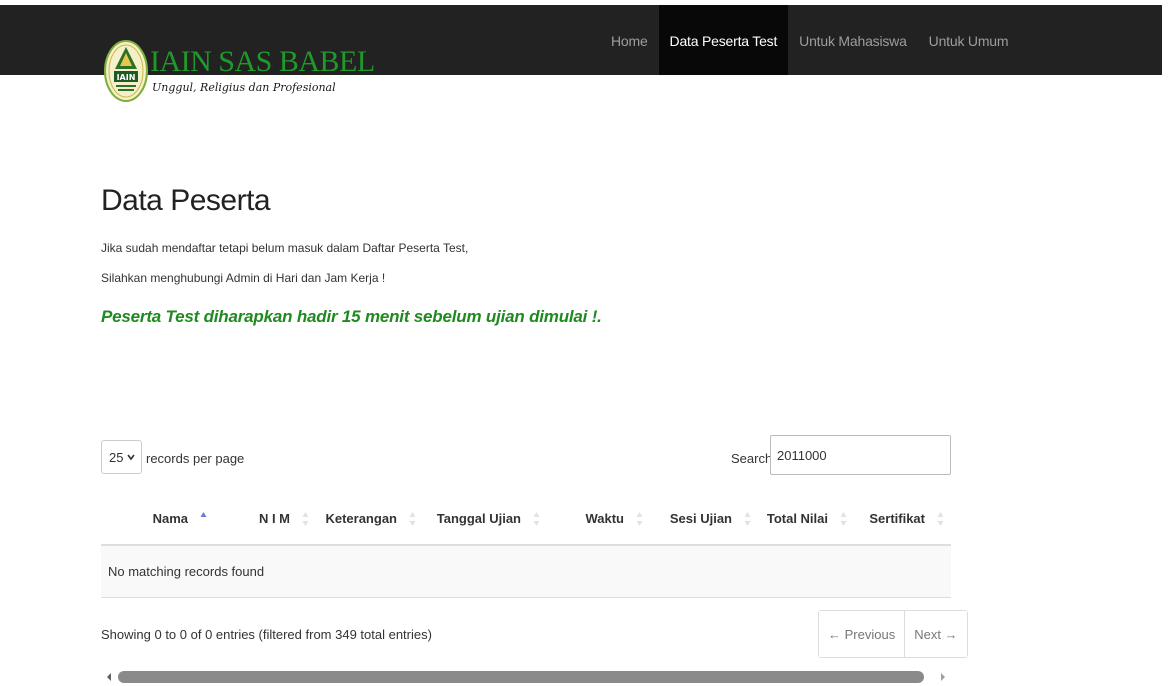  What do you see at coordinates (604, 518) in the screenshot?
I see `column-label: Waktu` at bounding box center [604, 518].